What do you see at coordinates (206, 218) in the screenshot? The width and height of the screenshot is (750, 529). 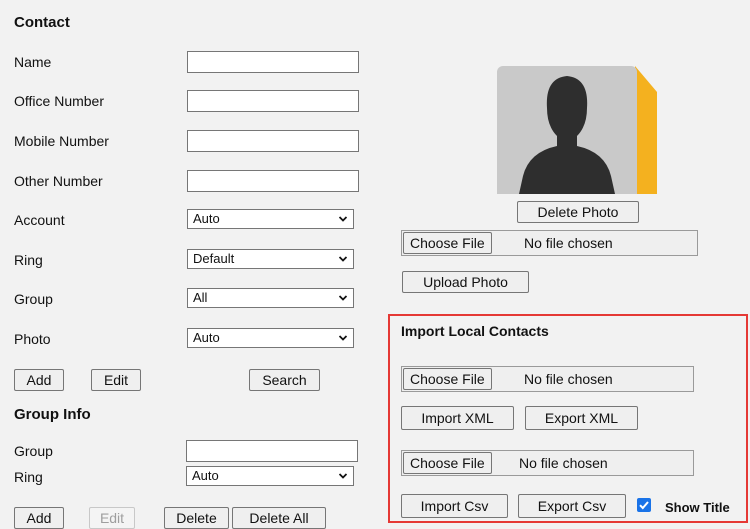 I see `account-select-value: Auto` at bounding box center [206, 218].